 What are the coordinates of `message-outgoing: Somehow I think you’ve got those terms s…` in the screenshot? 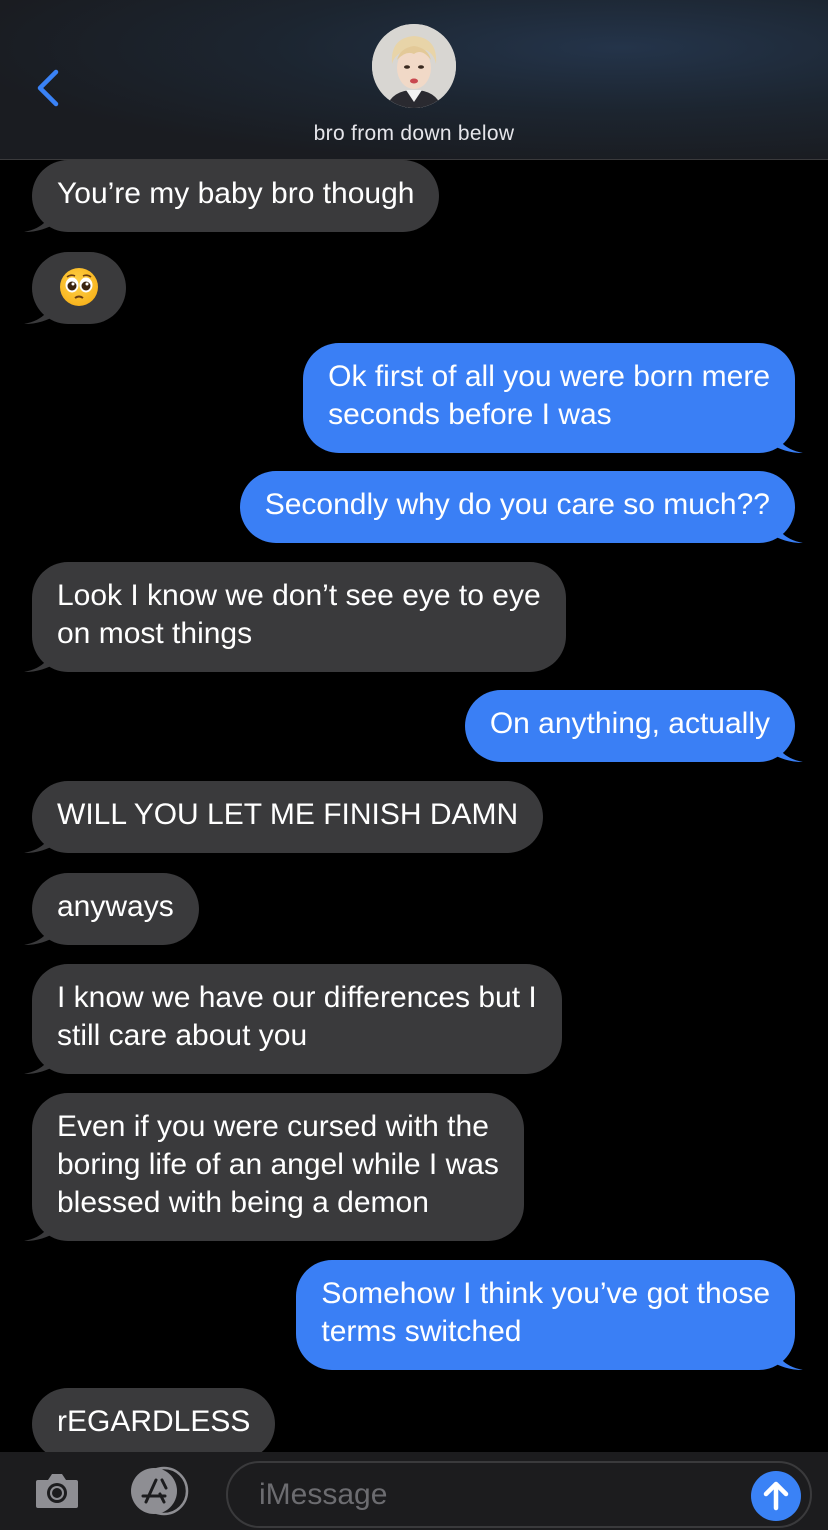 It's located at (549, 1315).